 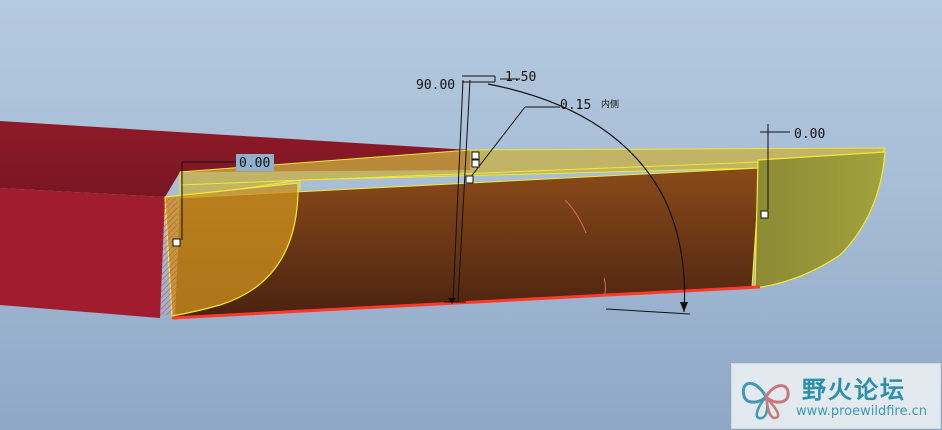 I want to click on left-drag-handle, so click(x=176, y=242).